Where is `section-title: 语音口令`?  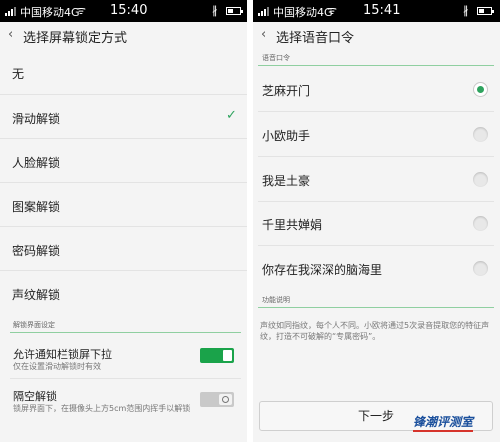
section-title: 语音口令 is located at coordinates (276, 58).